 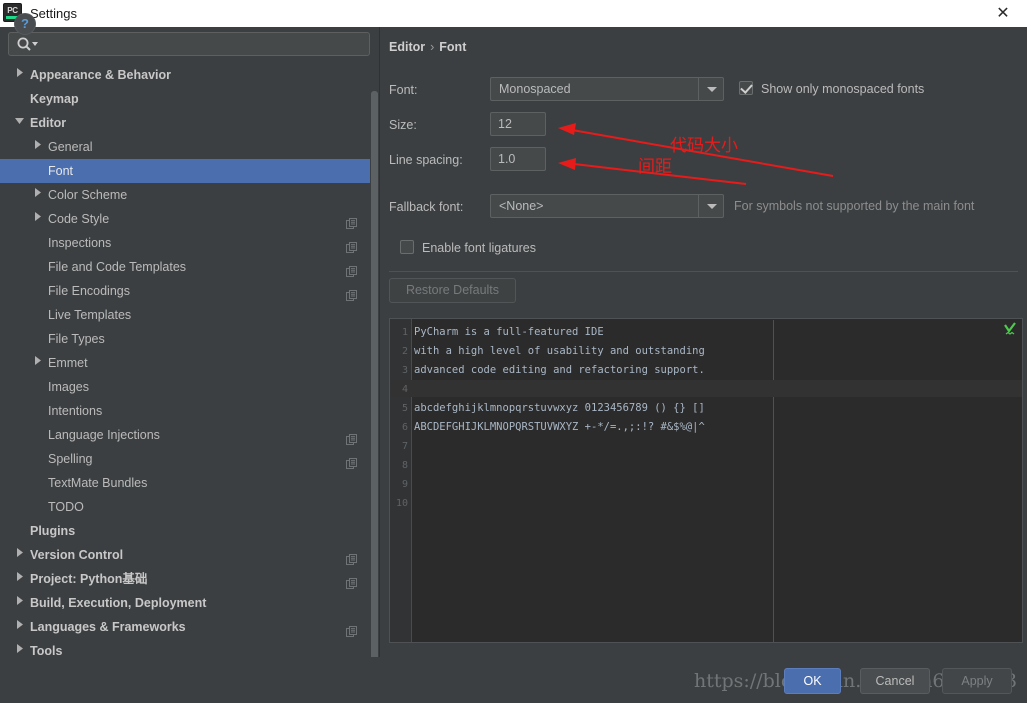 What do you see at coordinates (509, 332) in the screenshot?
I see `preview-code-line: PyCharm is a full-featured IDE` at bounding box center [509, 332].